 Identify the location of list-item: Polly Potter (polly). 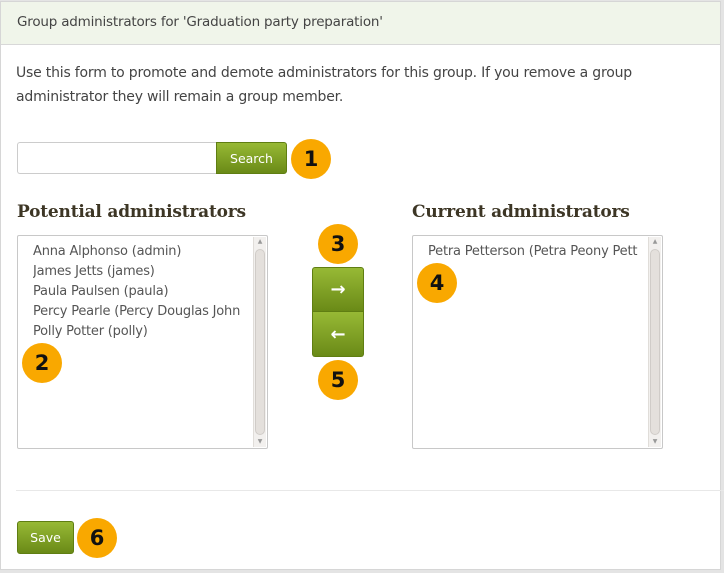
(142, 332).